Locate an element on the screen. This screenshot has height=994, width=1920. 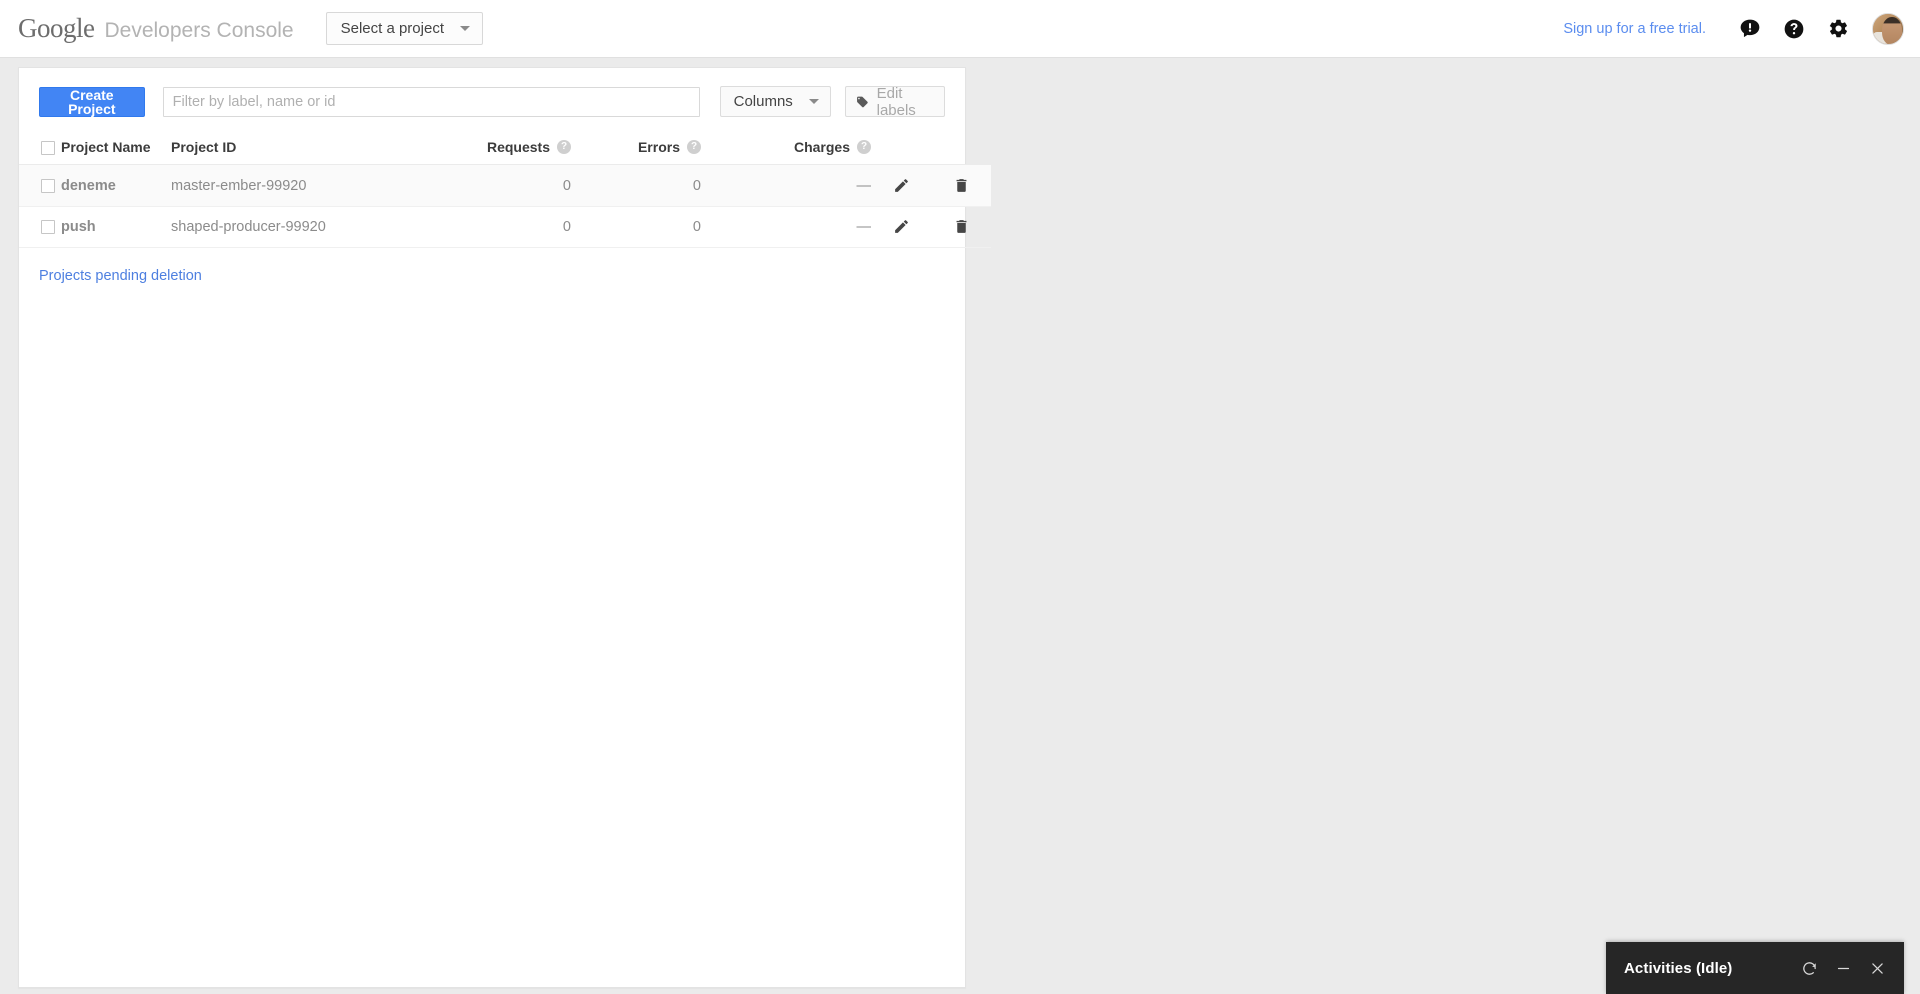
table-row: push shaped-producer-99920 0 0 — is located at coordinates (505, 227).